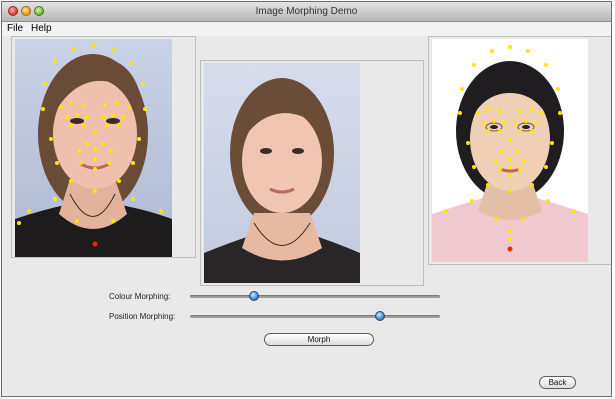 This screenshot has height=399, width=615. I want to click on target-face-image, so click(510, 150).